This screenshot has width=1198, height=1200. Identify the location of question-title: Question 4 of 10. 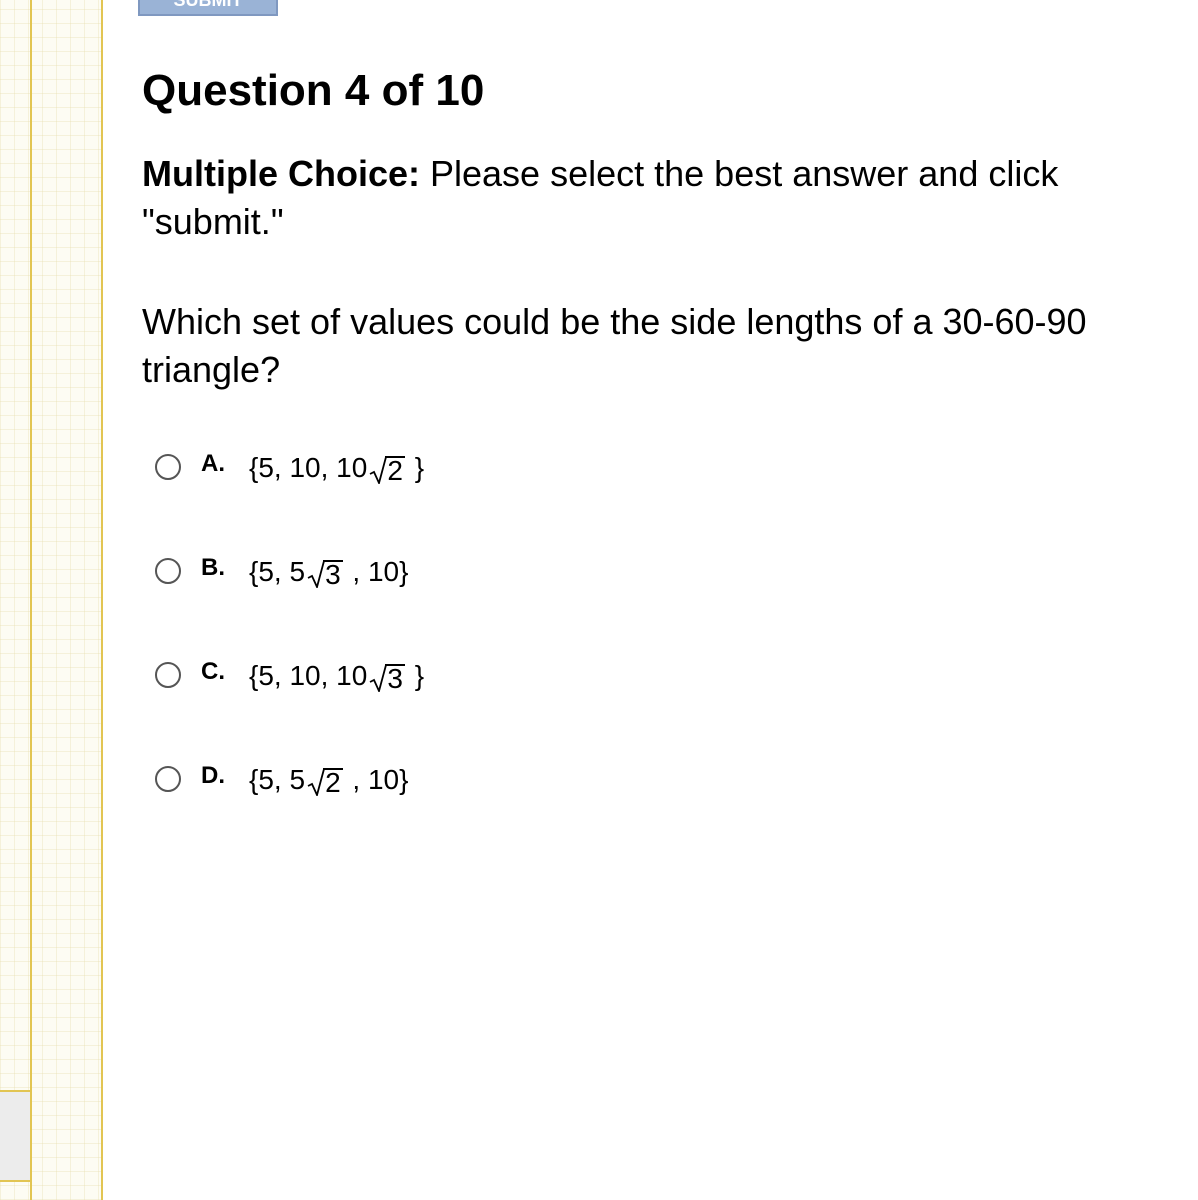
(313, 90).